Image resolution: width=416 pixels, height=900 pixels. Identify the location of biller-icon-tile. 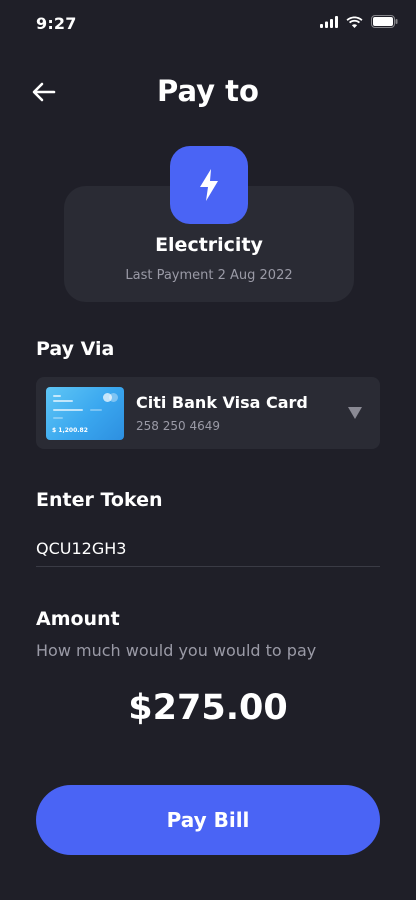
(209, 185).